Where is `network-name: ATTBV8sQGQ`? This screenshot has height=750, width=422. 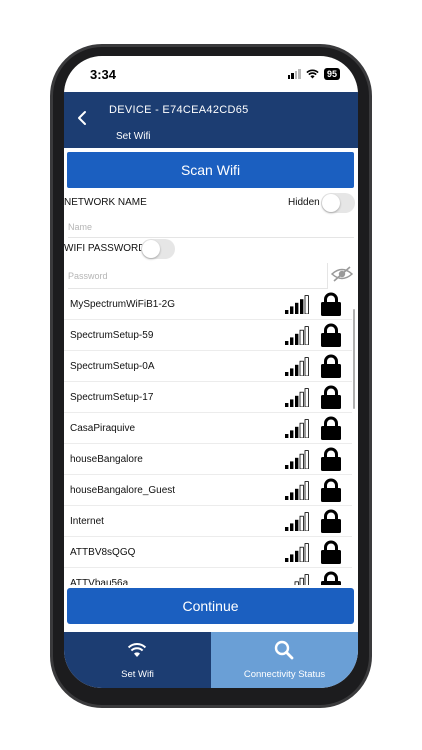 network-name: ATTBV8sQGQ is located at coordinates (103, 552).